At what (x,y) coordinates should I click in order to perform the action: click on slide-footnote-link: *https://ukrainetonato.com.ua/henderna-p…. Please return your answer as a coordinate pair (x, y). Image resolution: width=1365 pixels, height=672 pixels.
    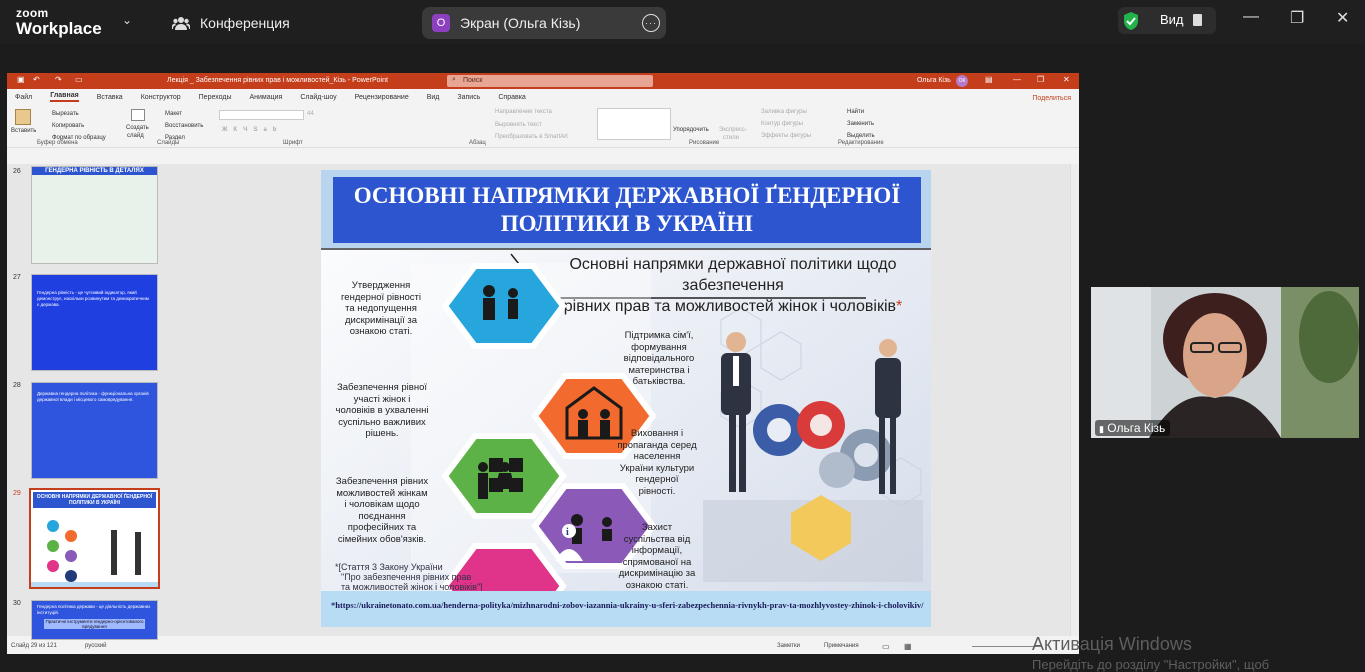
    Looking at the image, I should click on (626, 609).